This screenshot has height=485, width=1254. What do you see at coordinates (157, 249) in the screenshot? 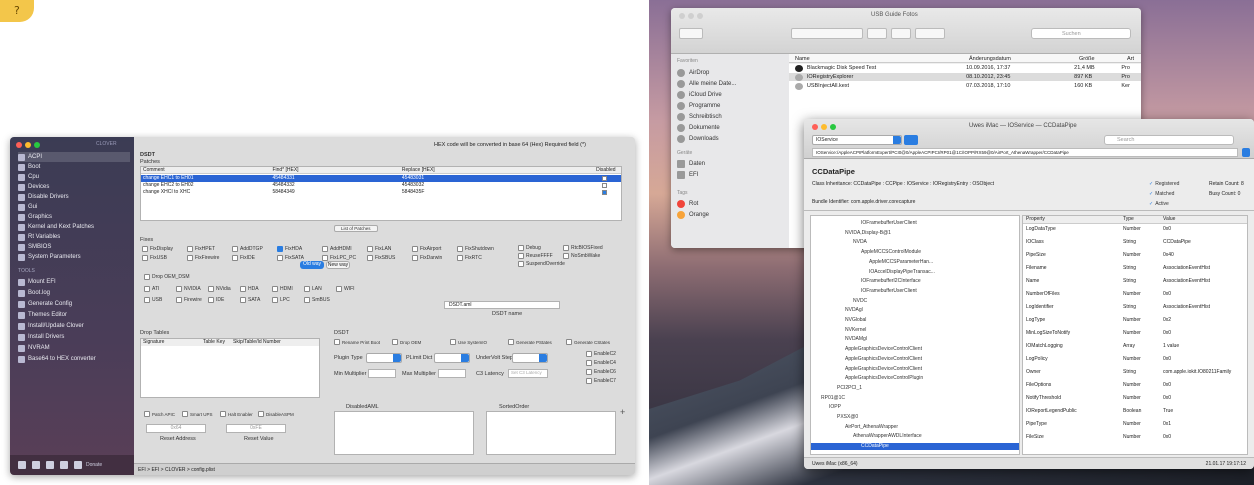
I see `fix-checkbox: FixDisplay` at bounding box center [157, 249].